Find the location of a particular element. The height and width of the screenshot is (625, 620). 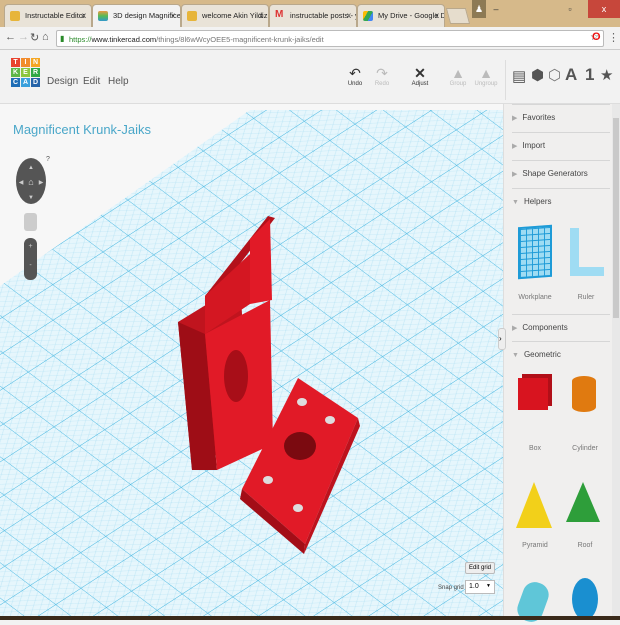

dropdown-arrow-icon: ▼ is located at coordinates (488, 586).